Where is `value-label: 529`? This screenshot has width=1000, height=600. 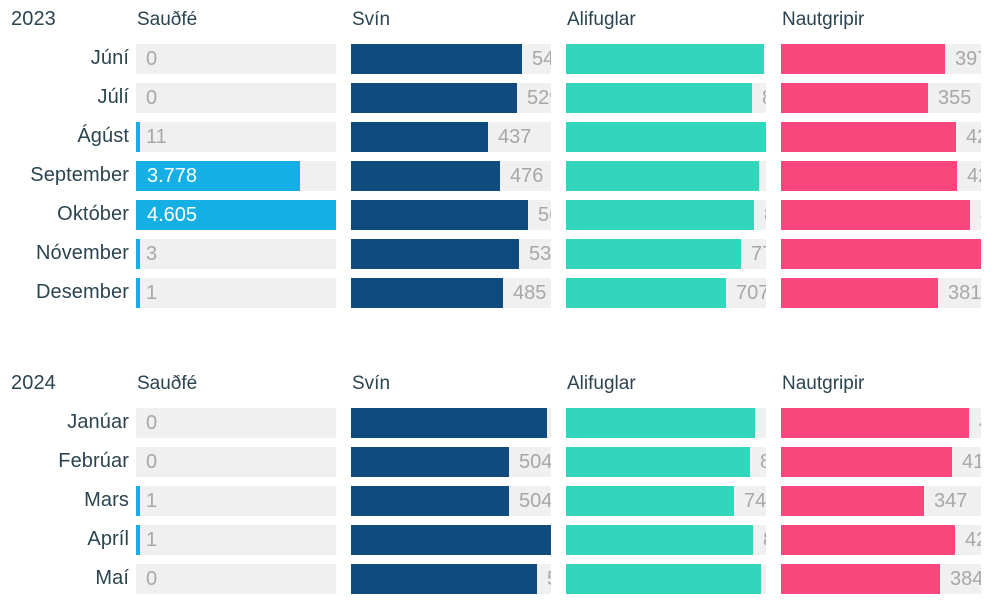
value-label: 529 is located at coordinates (539, 97).